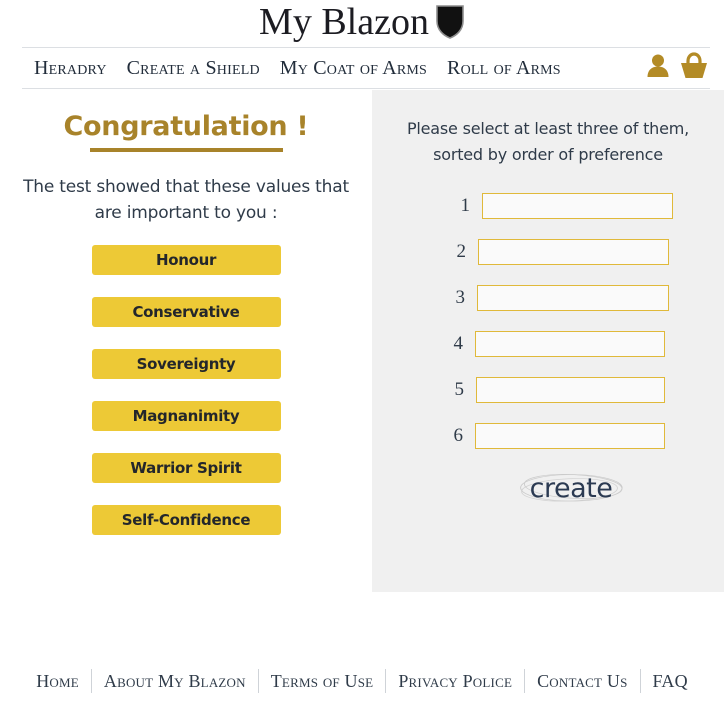  I want to click on footer-link-home: Home, so click(57, 681).